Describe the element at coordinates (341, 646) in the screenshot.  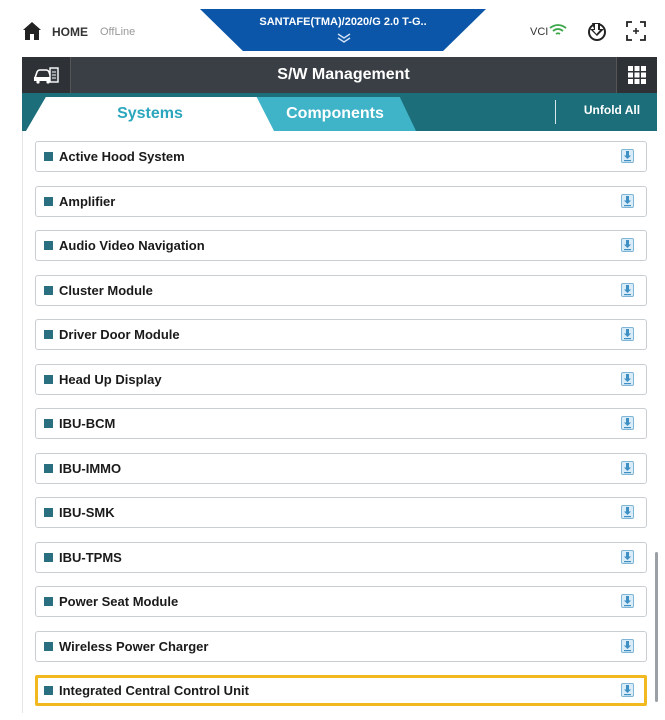
I see `list-item: Wireless Power Charger` at that location.